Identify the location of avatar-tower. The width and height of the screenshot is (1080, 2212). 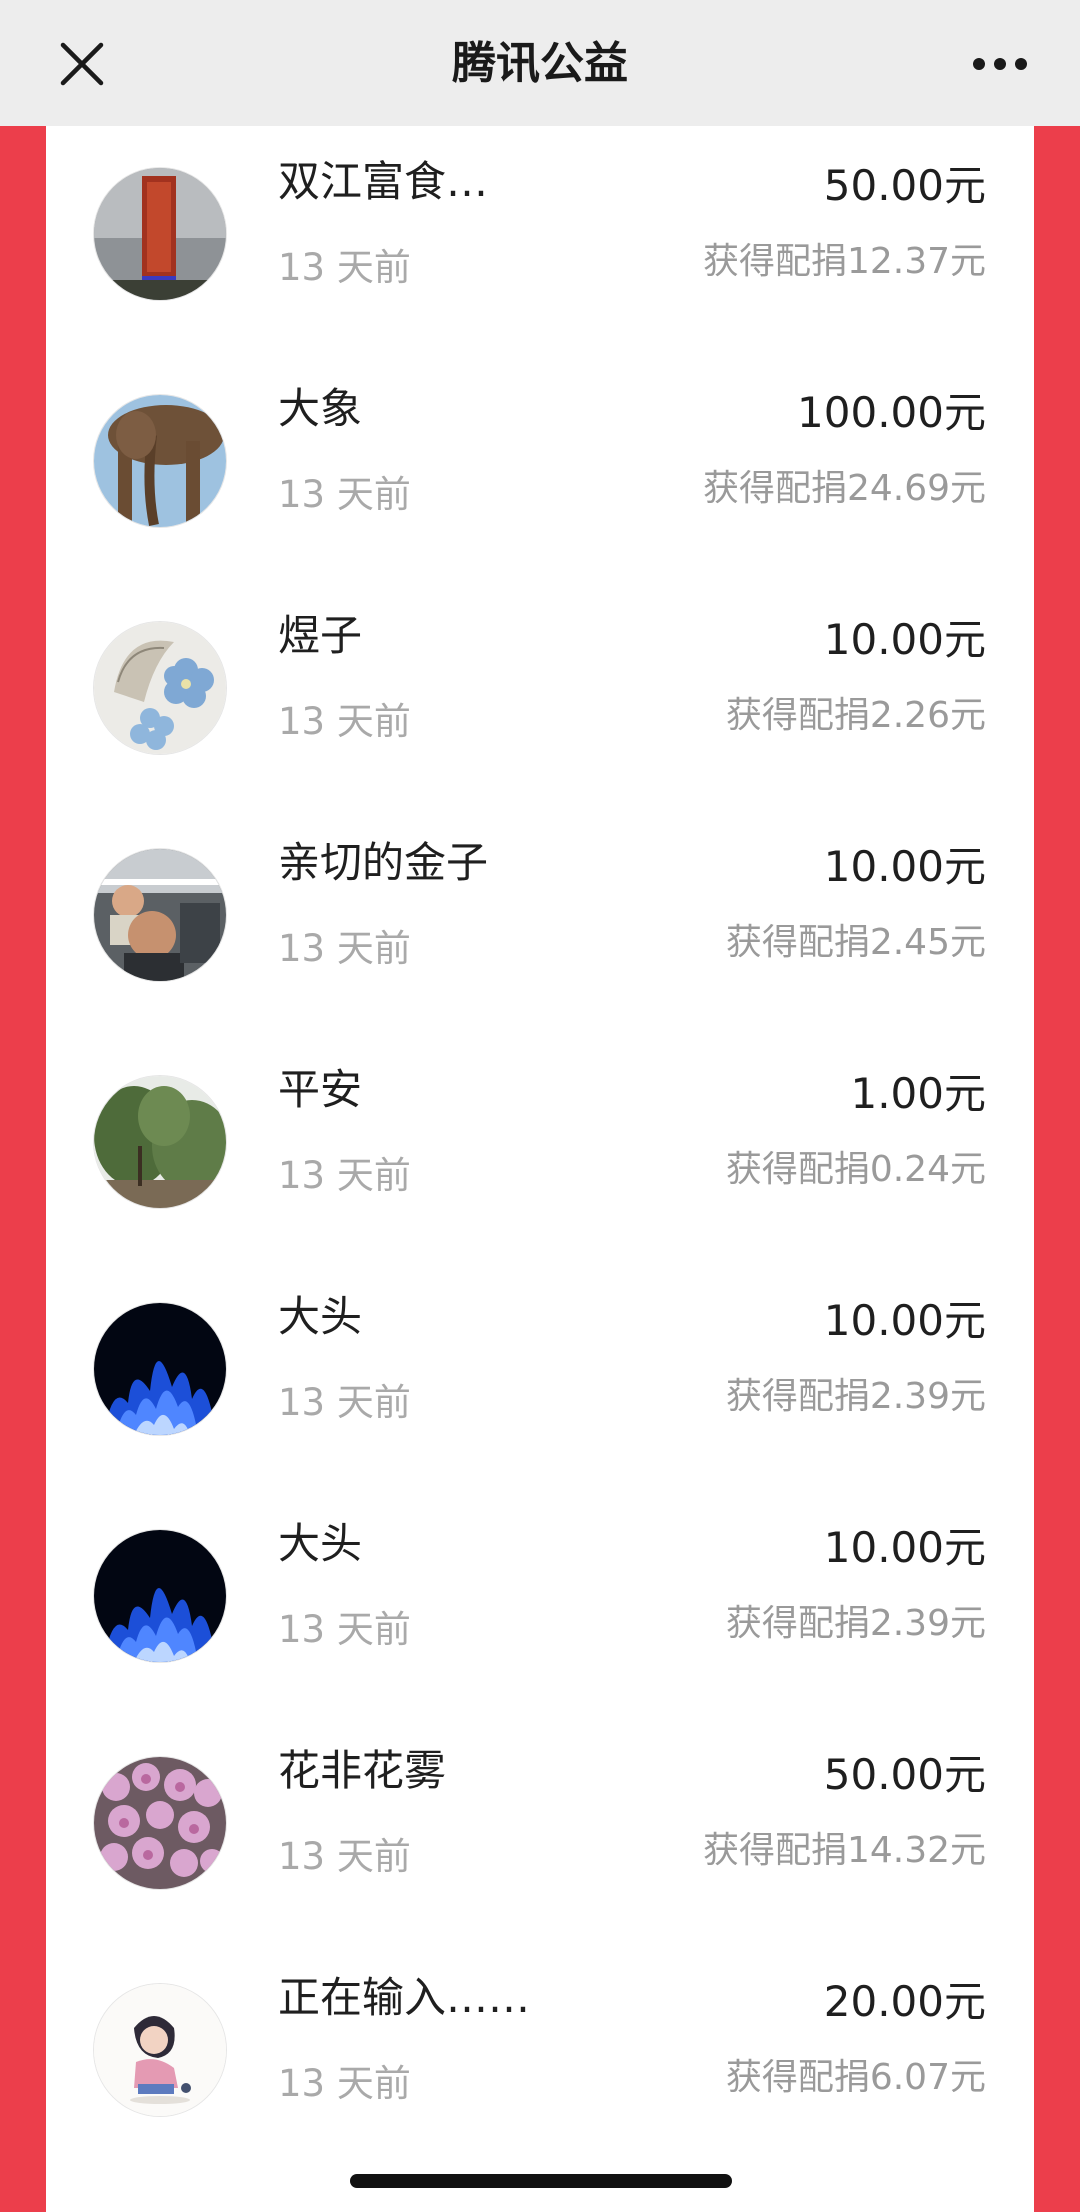
(160, 234).